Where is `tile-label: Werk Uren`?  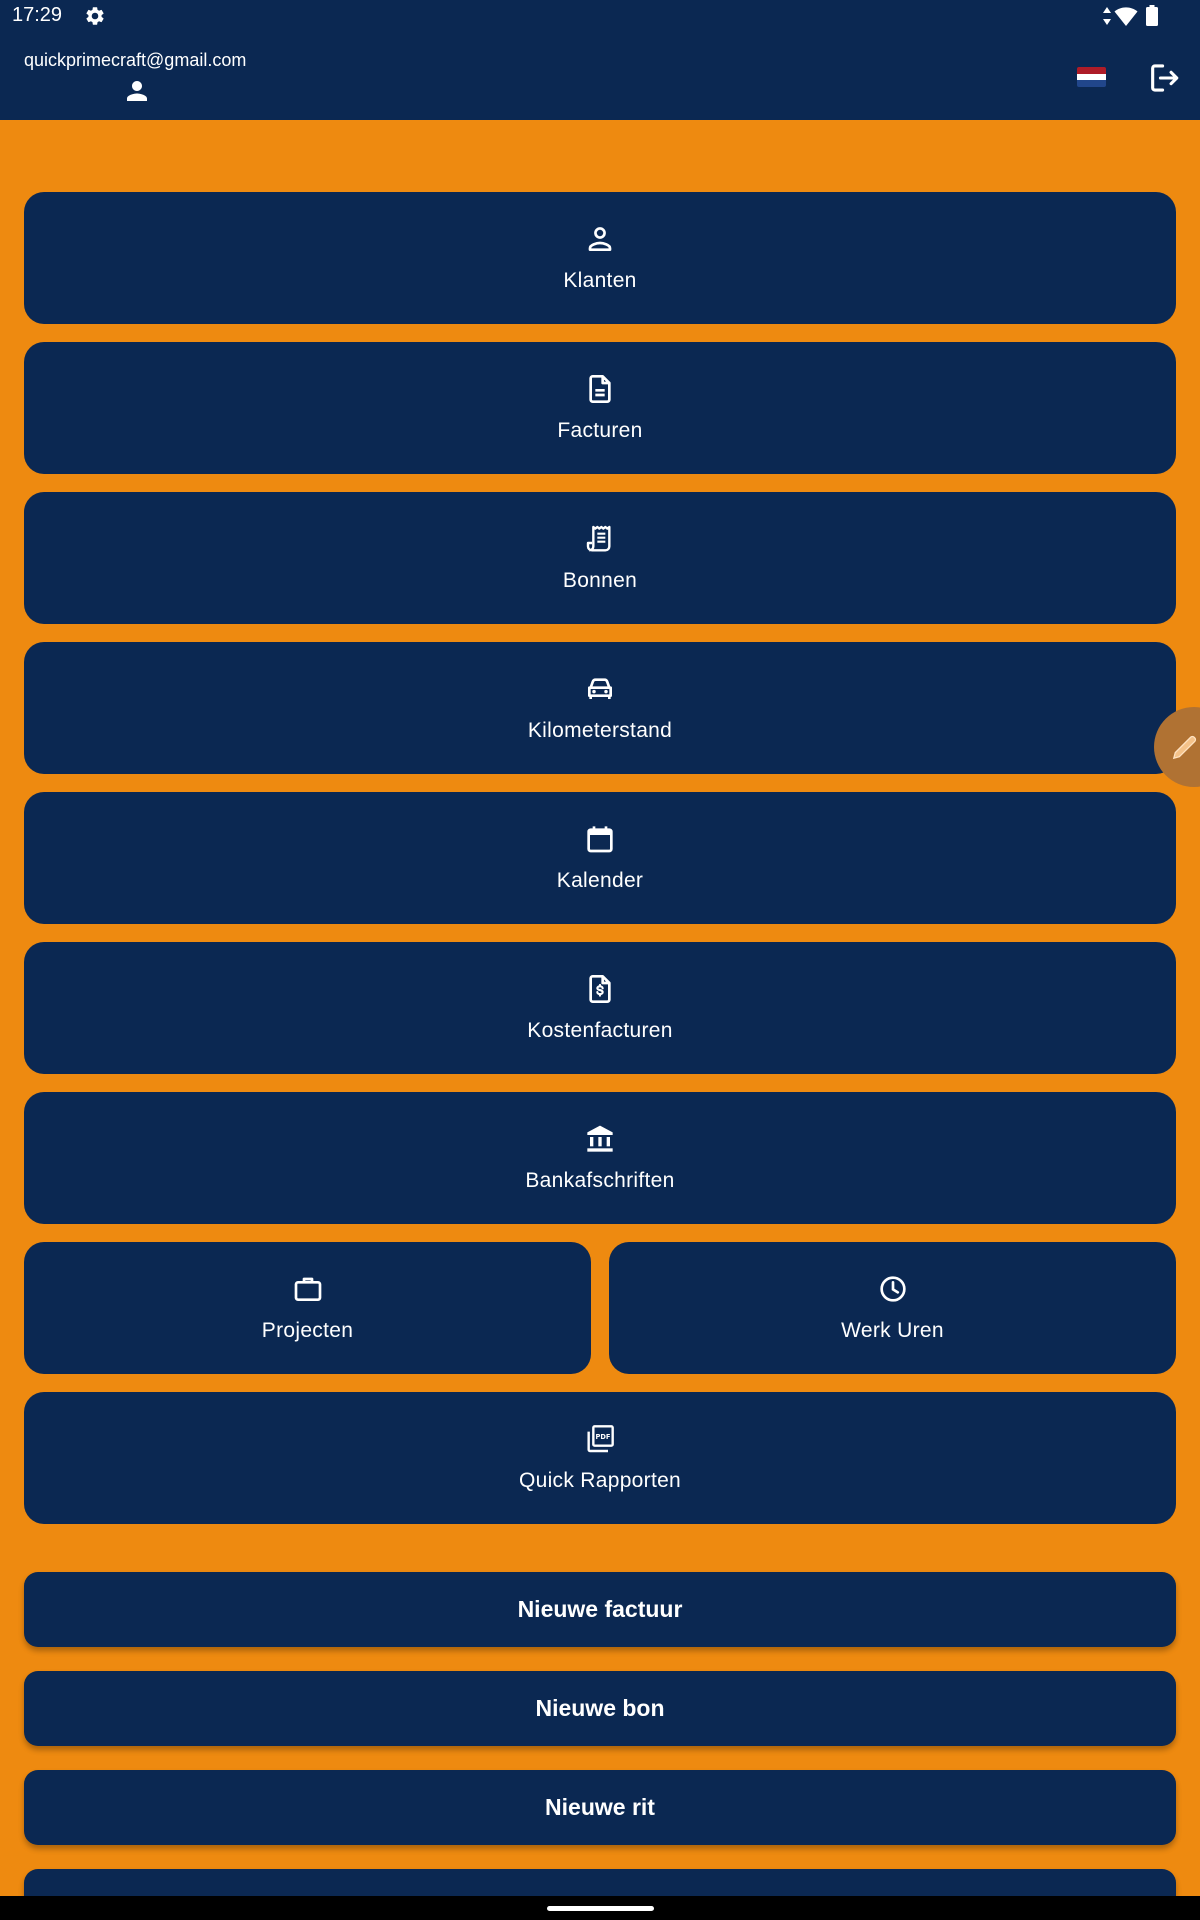
tile-label: Werk Uren is located at coordinates (892, 1330).